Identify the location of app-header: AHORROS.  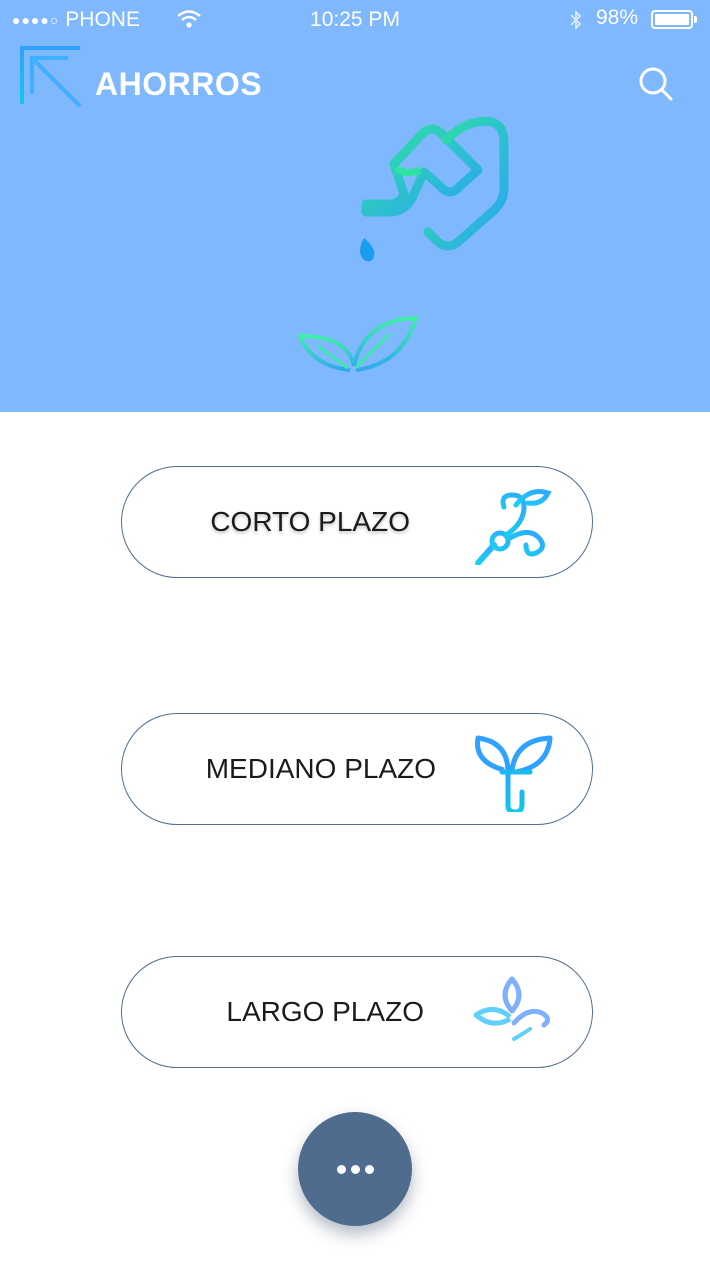
(355, 80).